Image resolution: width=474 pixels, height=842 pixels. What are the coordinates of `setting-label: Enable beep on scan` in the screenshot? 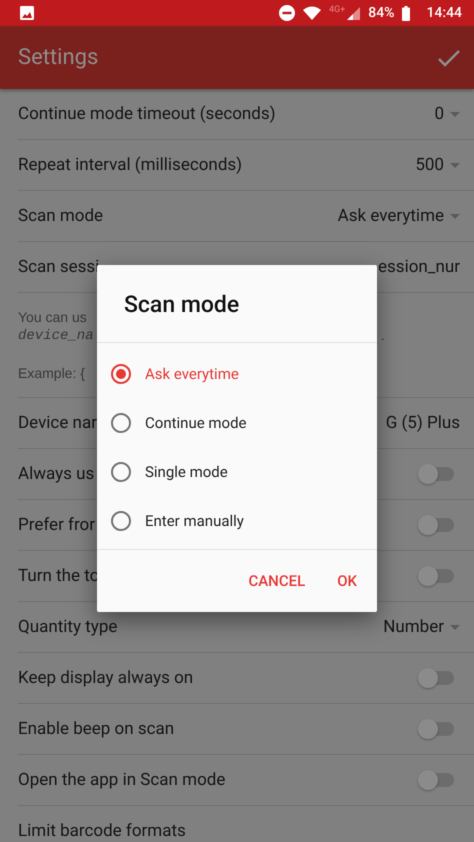 It's located at (96, 729).